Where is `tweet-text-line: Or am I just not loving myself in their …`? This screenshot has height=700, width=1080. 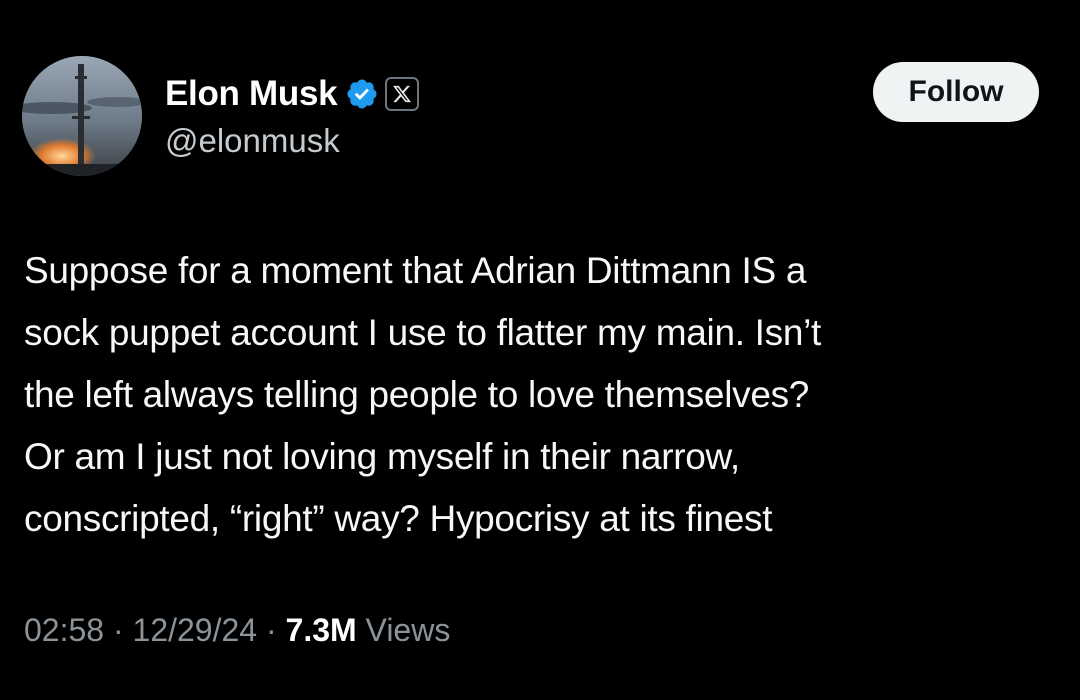 tweet-text-line: Or am I just not loving myself in their … is located at coordinates (382, 456).